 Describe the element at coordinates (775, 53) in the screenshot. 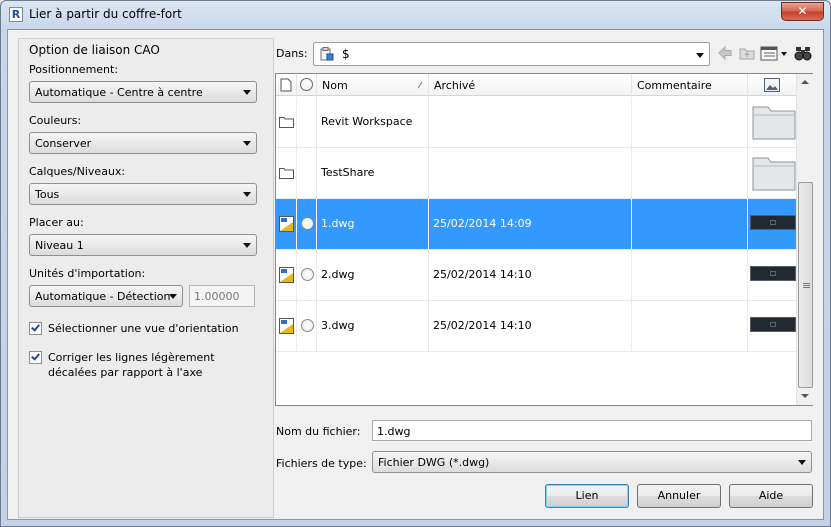

I see `view-menu-icon` at that location.